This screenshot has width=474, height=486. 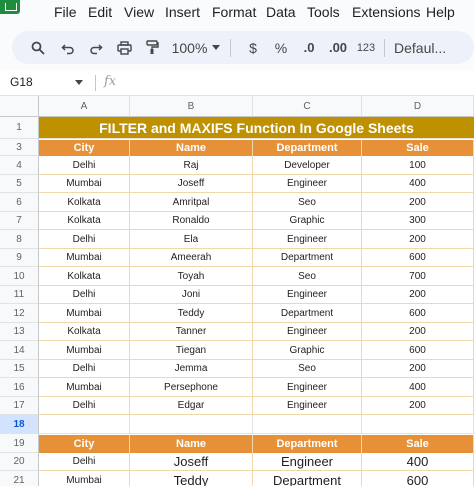 What do you see at coordinates (139, 12) in the screenshot?
I see `menu-view: View` at bounding box center [139, 12].